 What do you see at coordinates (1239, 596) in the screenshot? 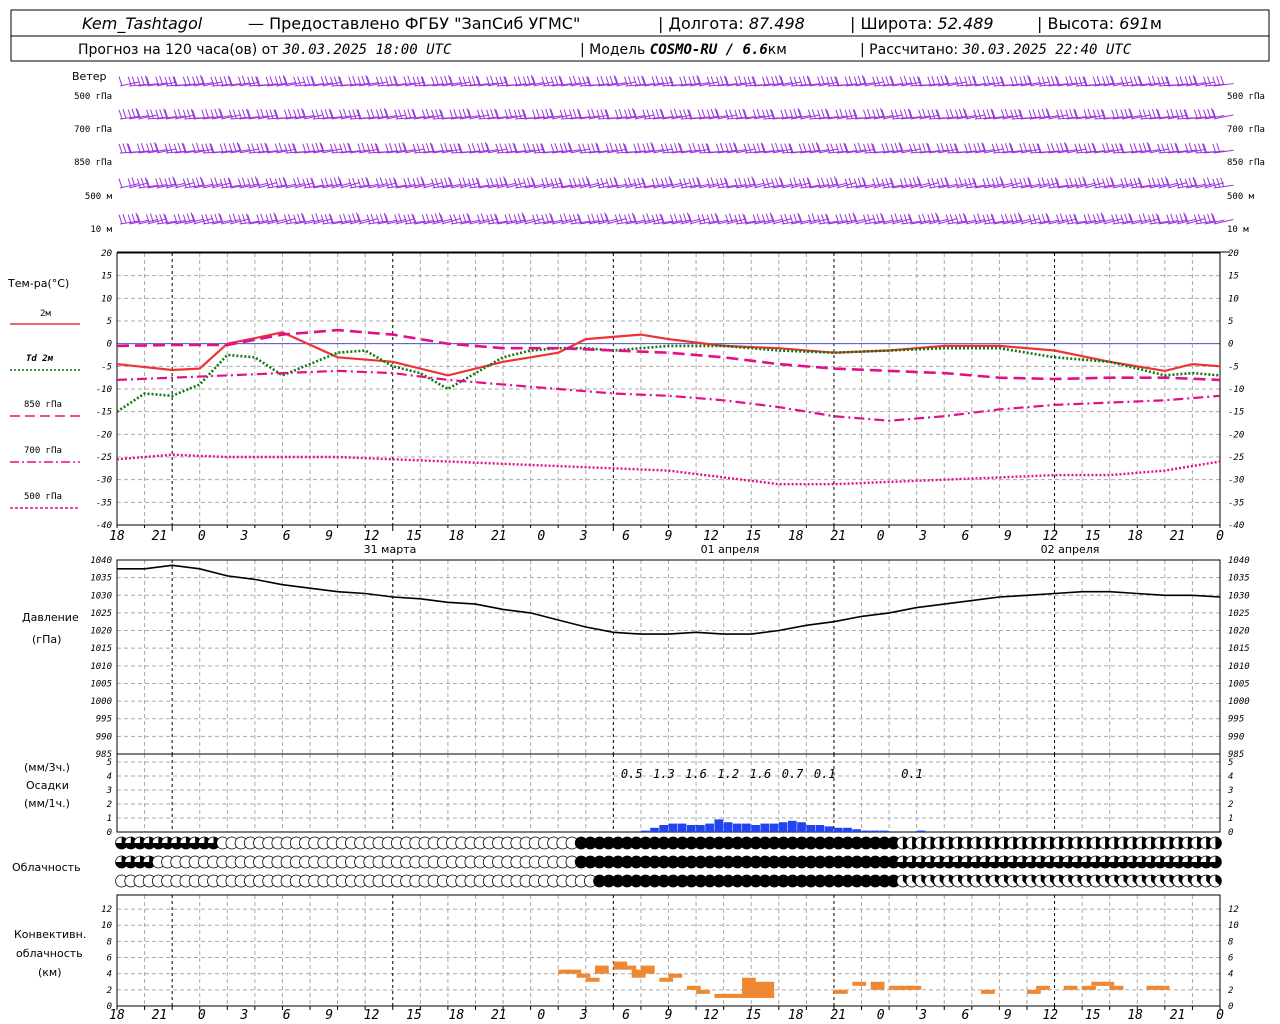
I see `pressure-ytick-right: 1030` at bounding box center [1239, 596].